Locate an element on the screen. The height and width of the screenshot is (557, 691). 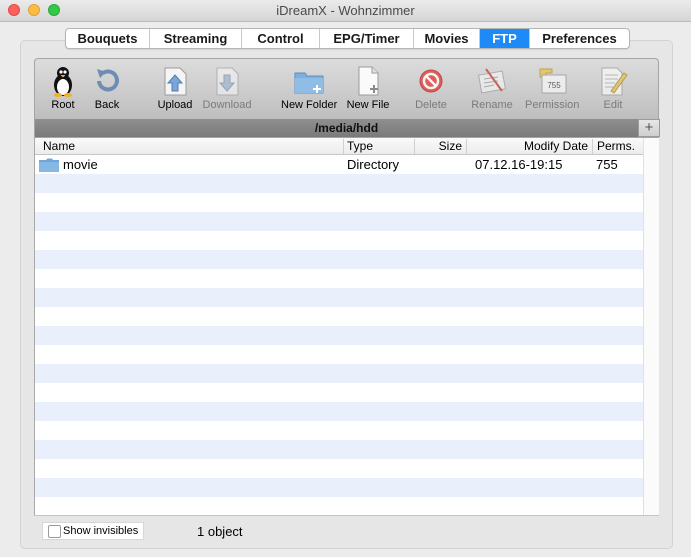
new-file-button: New File is located at coordinates (368, 88).